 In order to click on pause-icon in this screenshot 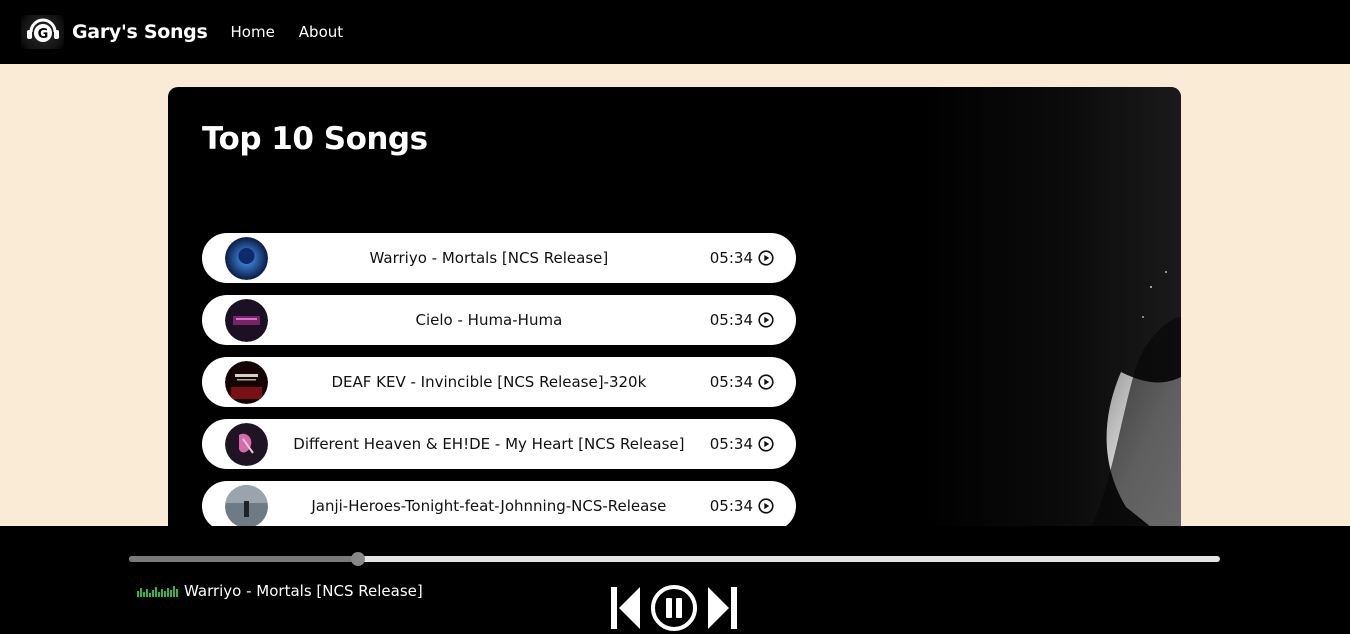, I will do `click(674, 608)`.